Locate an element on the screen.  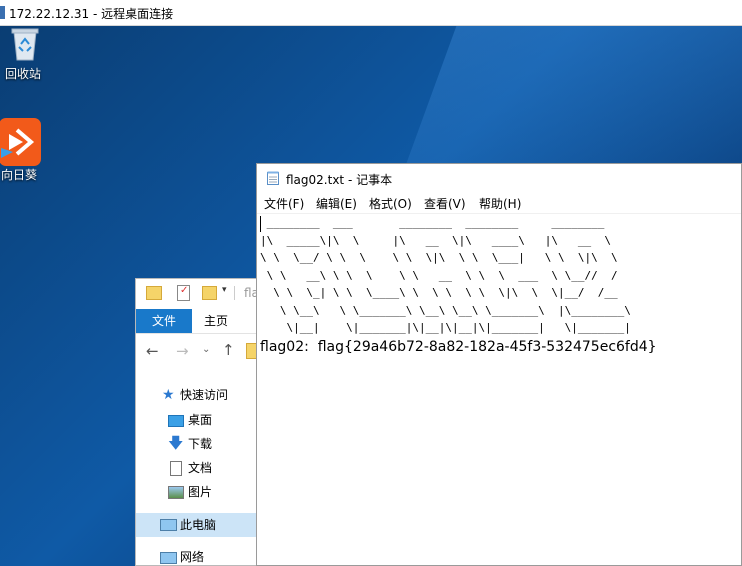
notepad-menu-bar: 文件(F) 编辑(E) 格式(O) 查看(V) 帮助(H) is located at coordinates (499, 203).